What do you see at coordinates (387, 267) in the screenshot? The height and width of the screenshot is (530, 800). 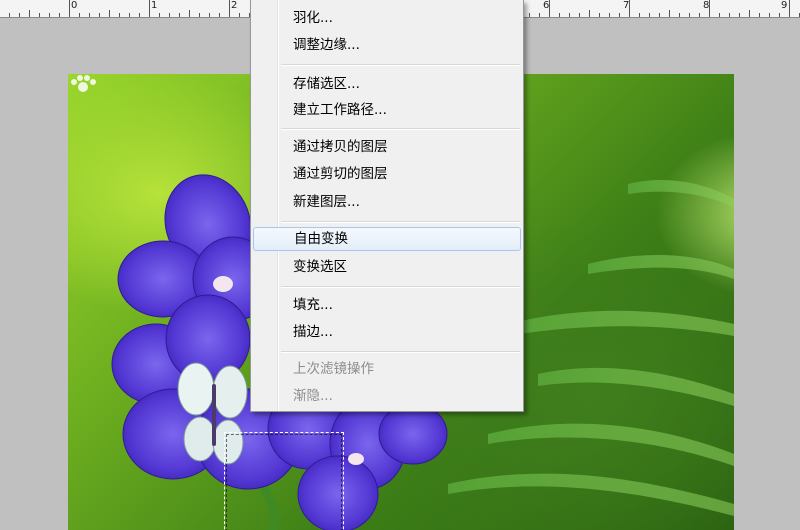 I see `menu-item-transform-selection: 变换选区` at bounding box center [387, 267].